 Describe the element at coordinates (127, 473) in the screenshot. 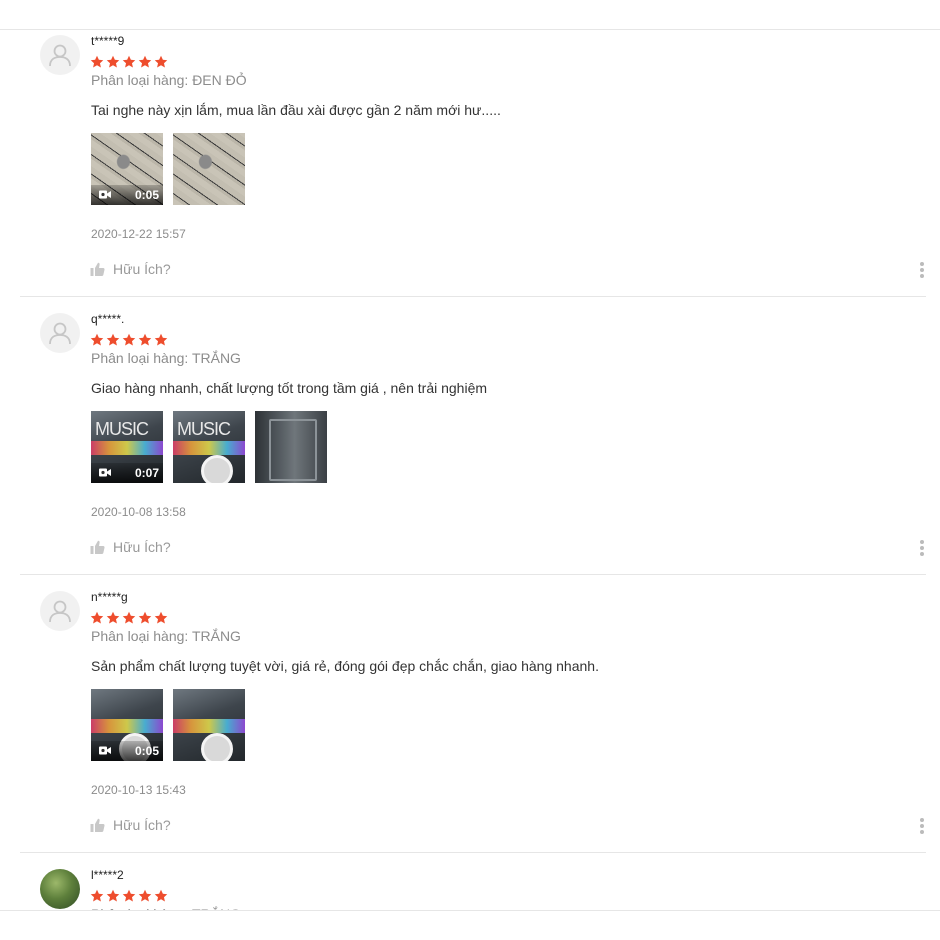

I see `video-overlay: 0:07` at that location.